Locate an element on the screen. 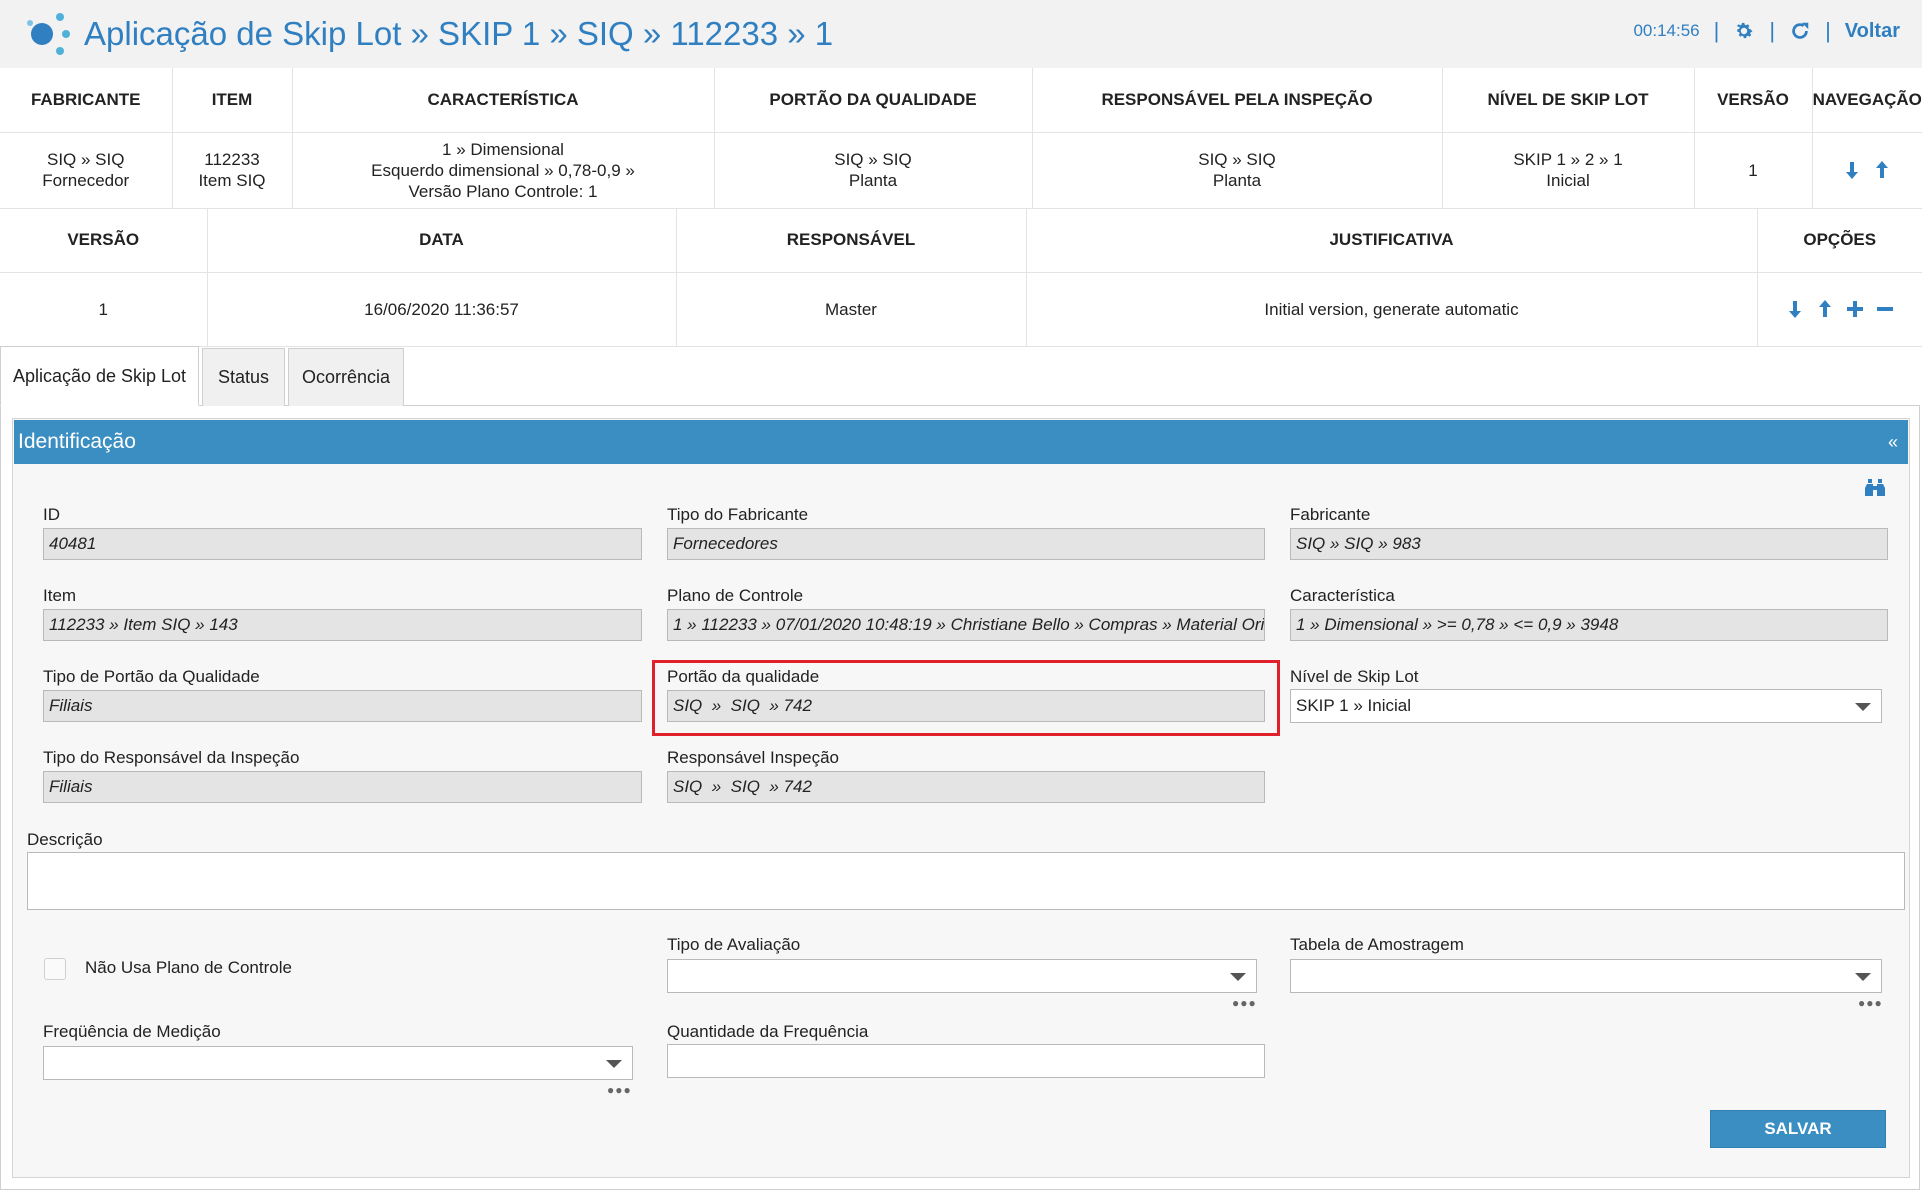 The height and width of the screenshot is (1191, 1922). col-portao: PORTÃO DA QUALIDADE is located at coordinates (873, 100).